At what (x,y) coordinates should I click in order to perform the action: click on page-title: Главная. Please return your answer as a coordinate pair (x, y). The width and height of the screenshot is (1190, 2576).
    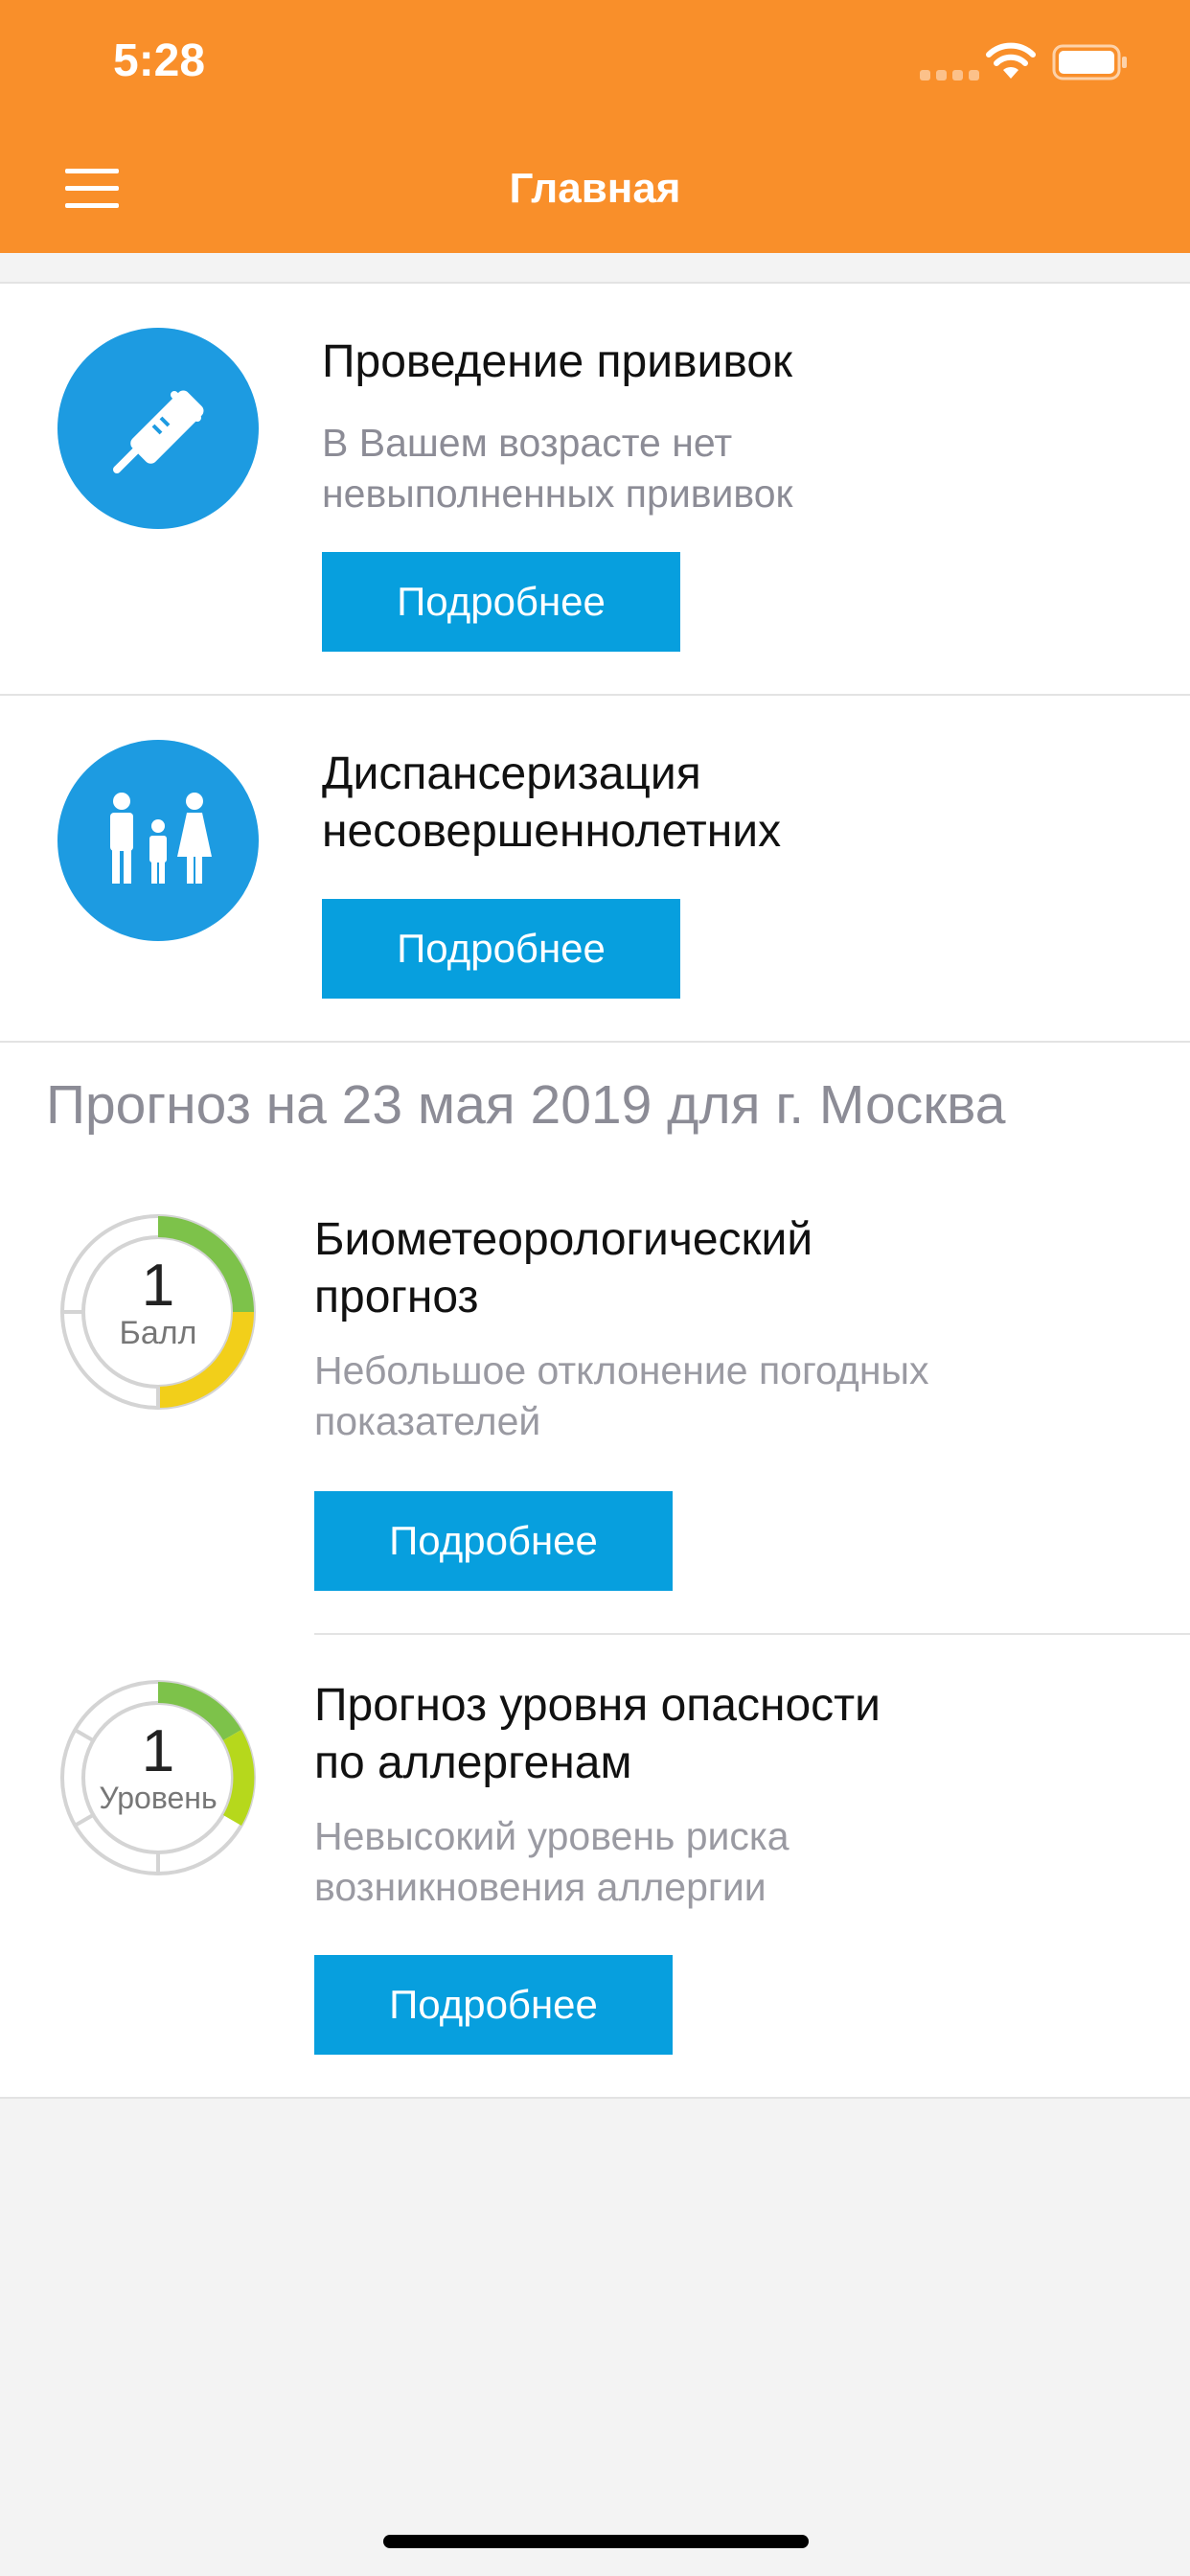
    Looking at the image, I should click on (595, 188).